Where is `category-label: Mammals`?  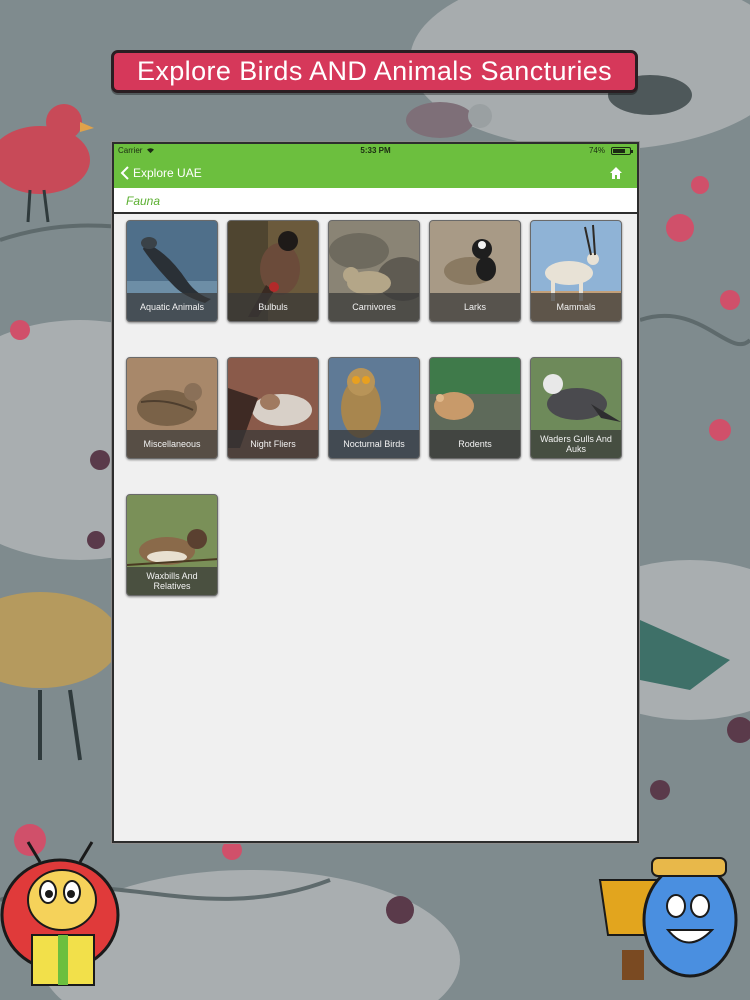
category-label: Mammals is located at coordinates (576, 307).